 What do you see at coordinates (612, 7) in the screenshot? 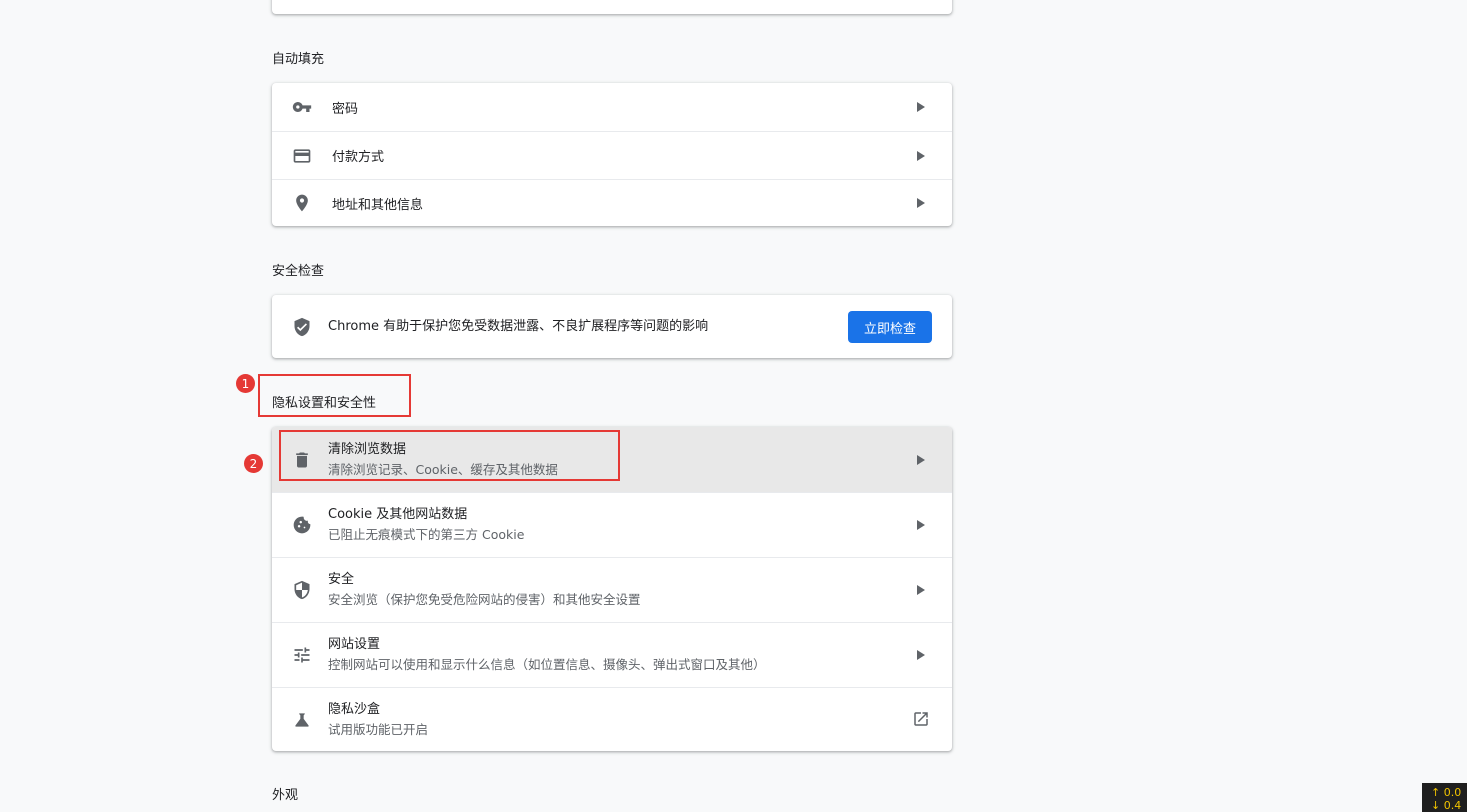
I see `previous-section-card` at bounding box center [612, 7].